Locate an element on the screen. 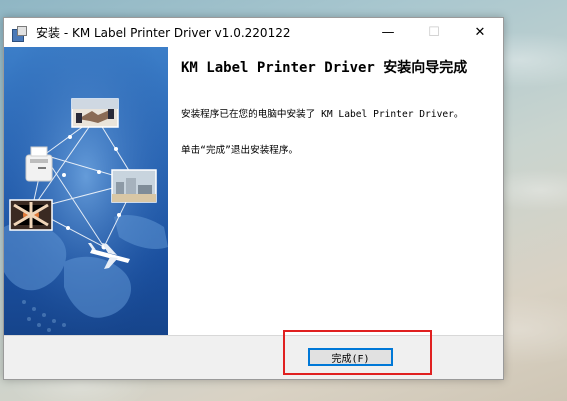  warehouse-photo is located at coordinates (134, 186).